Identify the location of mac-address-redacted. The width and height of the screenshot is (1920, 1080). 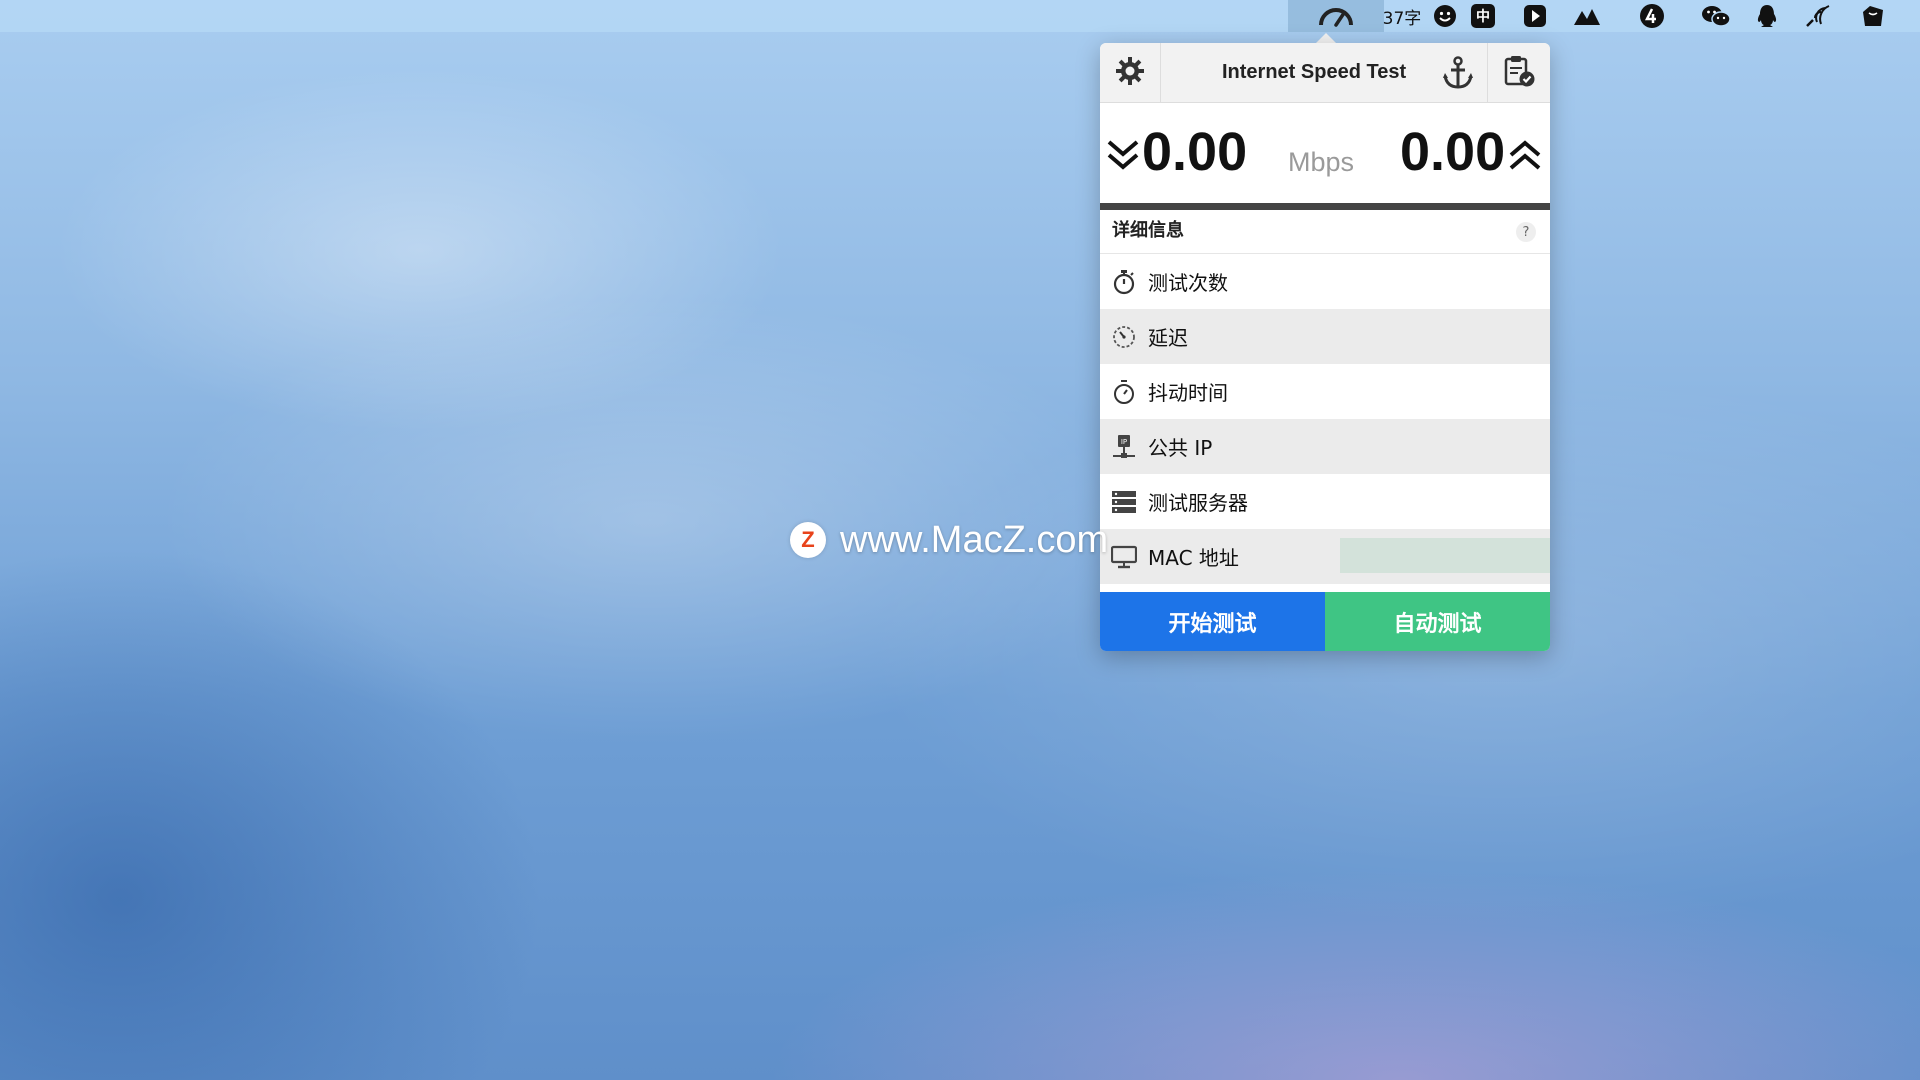
(1445, 555).